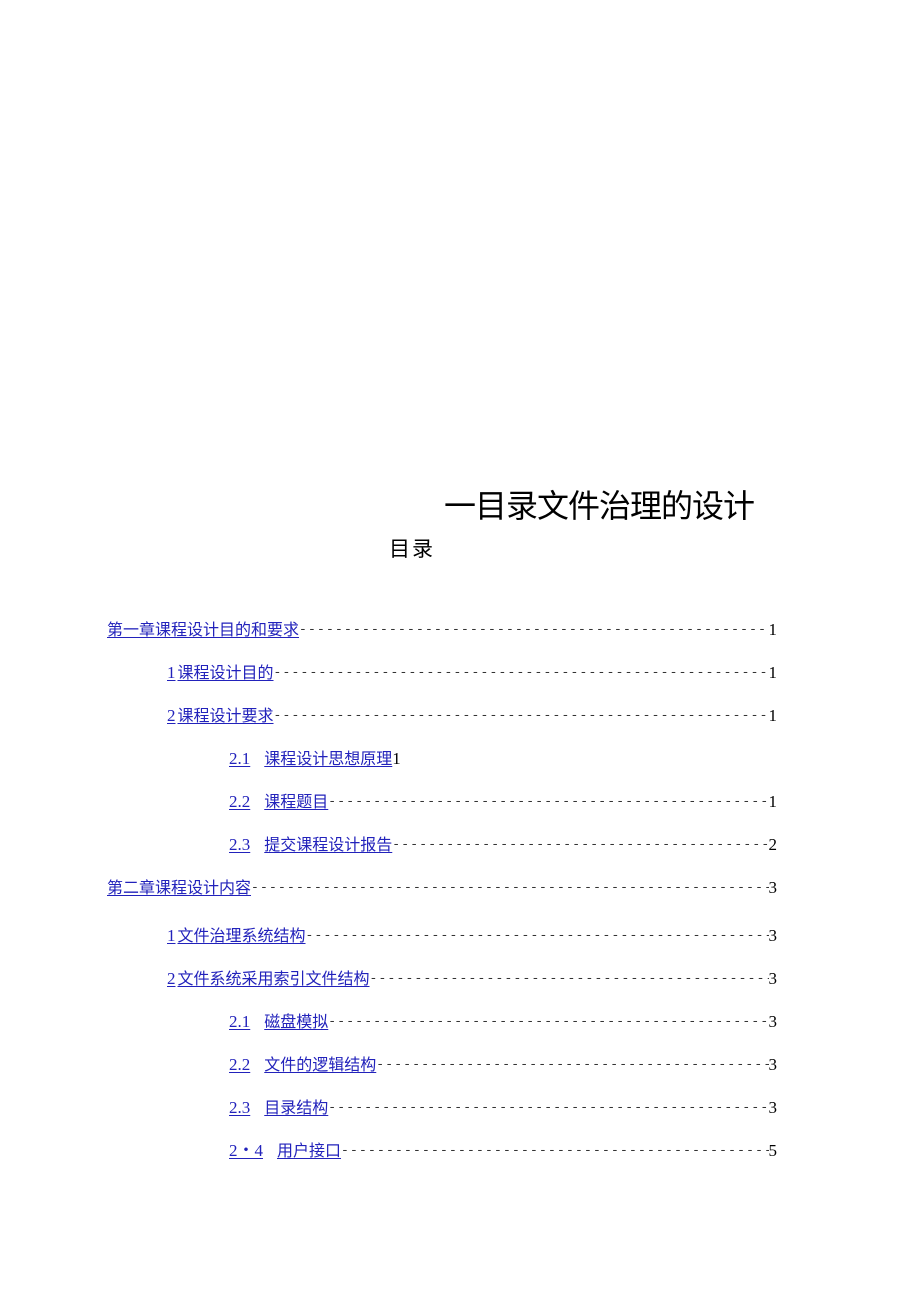 The image size is (920, 1301). What do you see at coordinates (296, 801) in the screenshot?
I see `toc-entry-label: 课程题目` at bounding box center [296, 801].